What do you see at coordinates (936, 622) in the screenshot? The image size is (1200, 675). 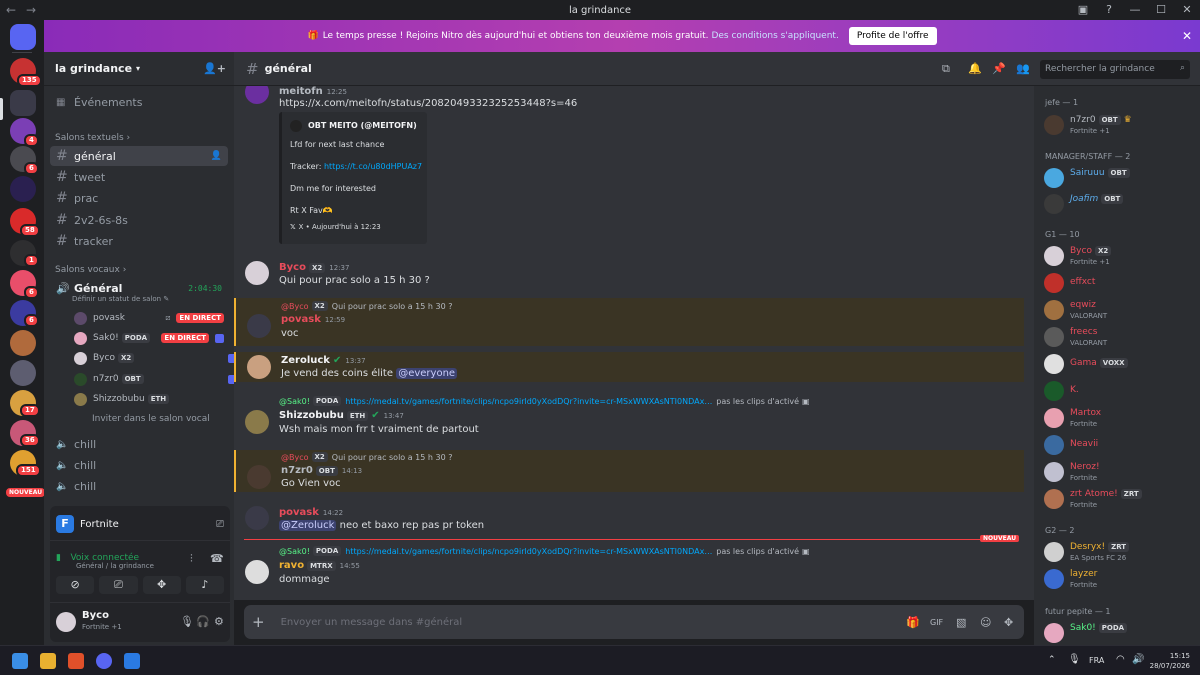 I see `gif-icon: GIF` at bounding box center [936, 622].